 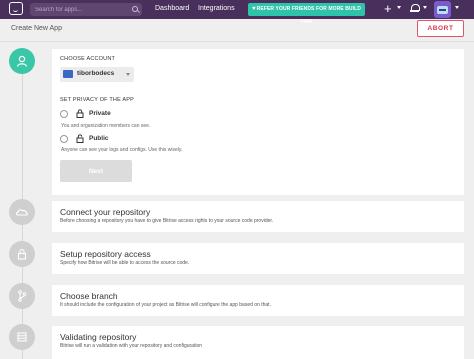 I want to click on branch-icon, so click(x=22, y=296).